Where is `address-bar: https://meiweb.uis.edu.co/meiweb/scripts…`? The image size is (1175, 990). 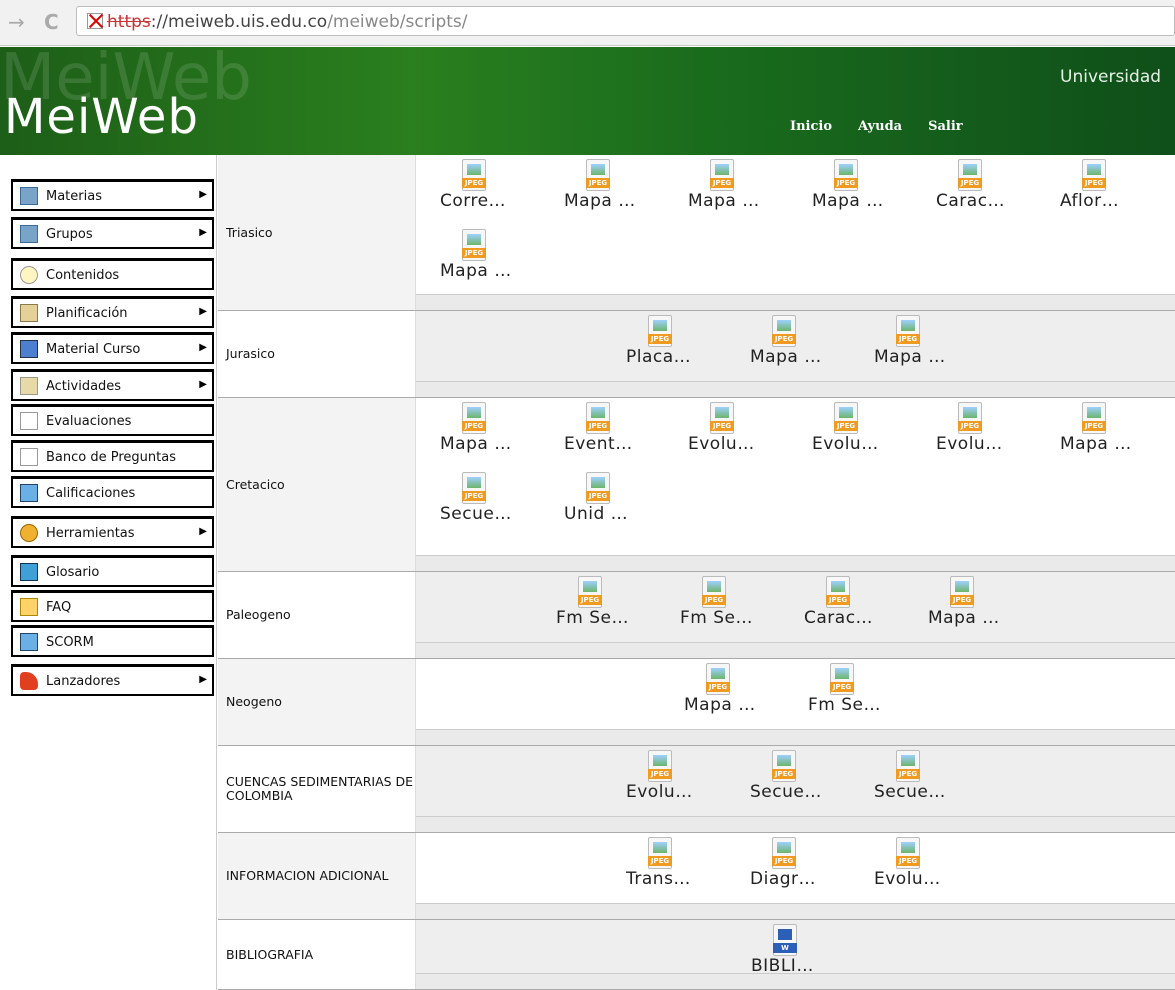
address-bar: https://meiweb.uis.edu.co/meiweb/scripts… is located at coordinates (625, 21).